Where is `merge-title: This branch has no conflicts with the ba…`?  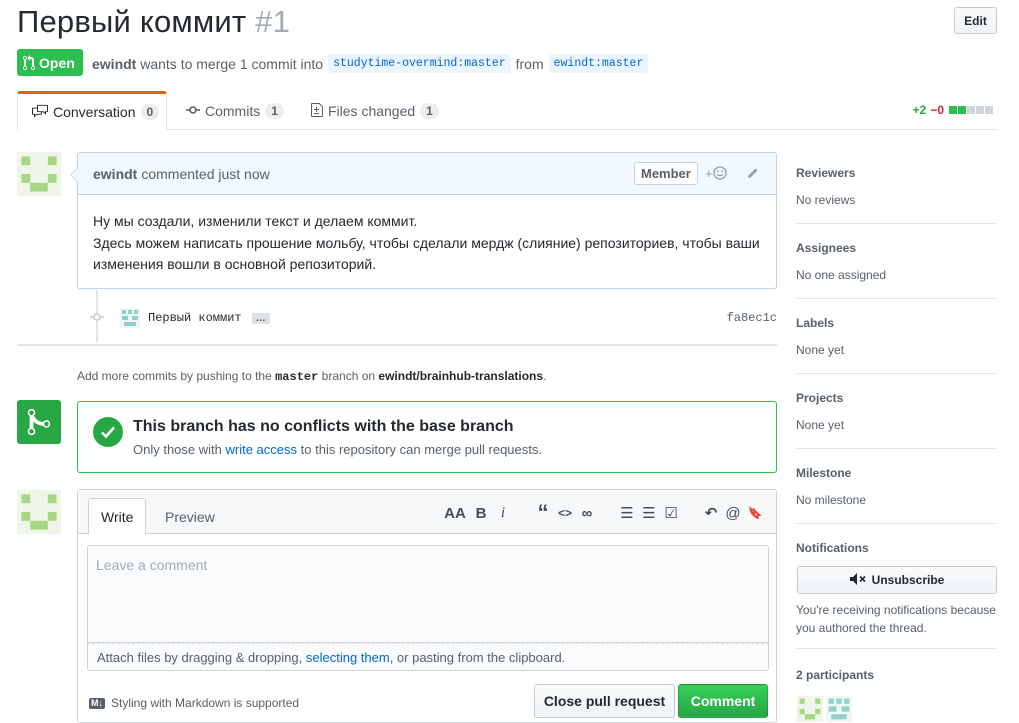 merge-title: This branch has no conflicts with the ba… is located at coordinates (323, 426).